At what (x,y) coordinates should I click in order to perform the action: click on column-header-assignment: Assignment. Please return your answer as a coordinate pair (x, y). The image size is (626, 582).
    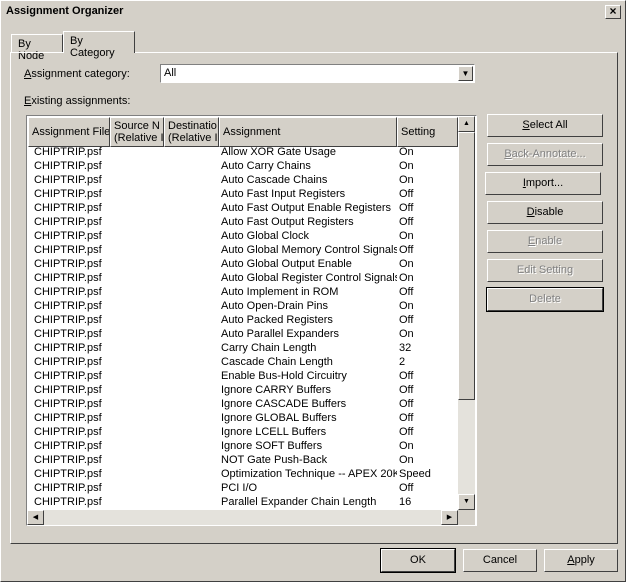
    Looking at the image, I should click on (308, 132).